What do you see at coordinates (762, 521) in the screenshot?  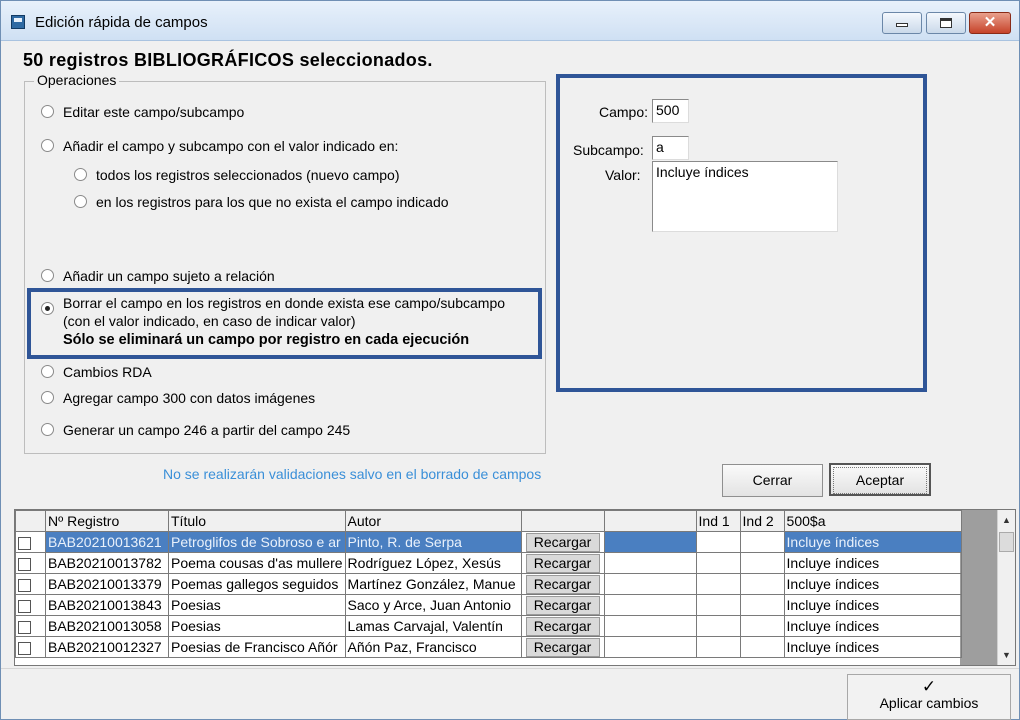 I see `header-ind2: Ind 2` at bounding box center [762, 521].